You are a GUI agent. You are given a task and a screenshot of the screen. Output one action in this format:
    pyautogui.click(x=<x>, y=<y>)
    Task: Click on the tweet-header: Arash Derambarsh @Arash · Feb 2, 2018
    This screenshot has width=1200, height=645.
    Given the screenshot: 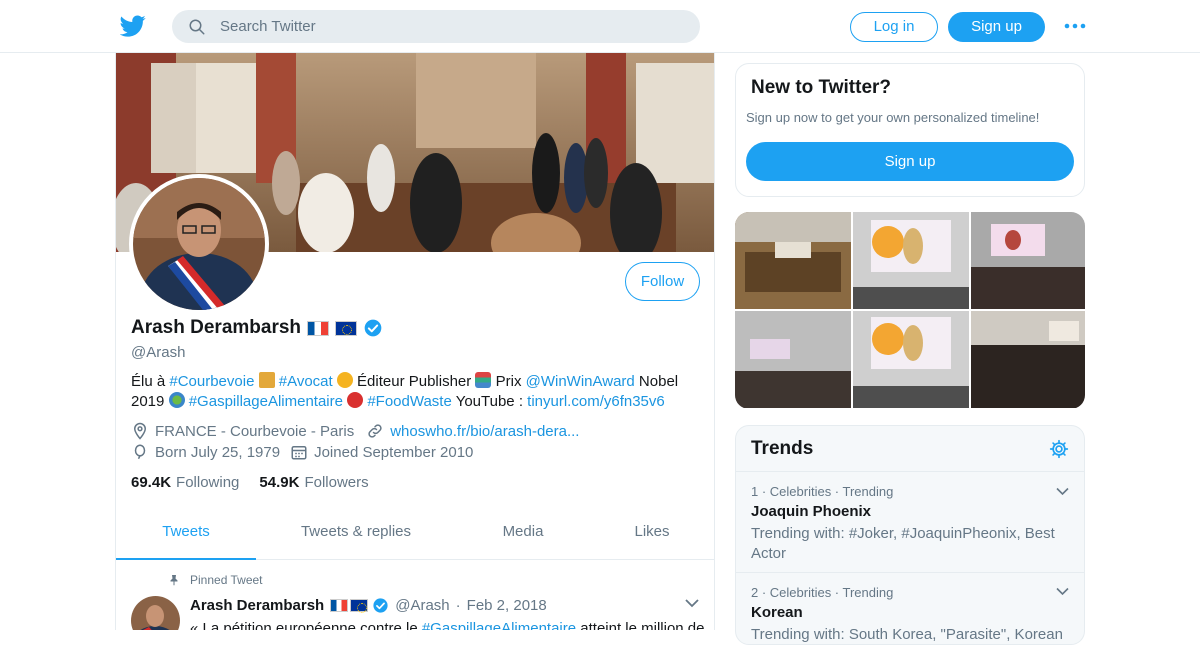 What is the action you would take?
    pyautogui.click(x=368, y=605)
    